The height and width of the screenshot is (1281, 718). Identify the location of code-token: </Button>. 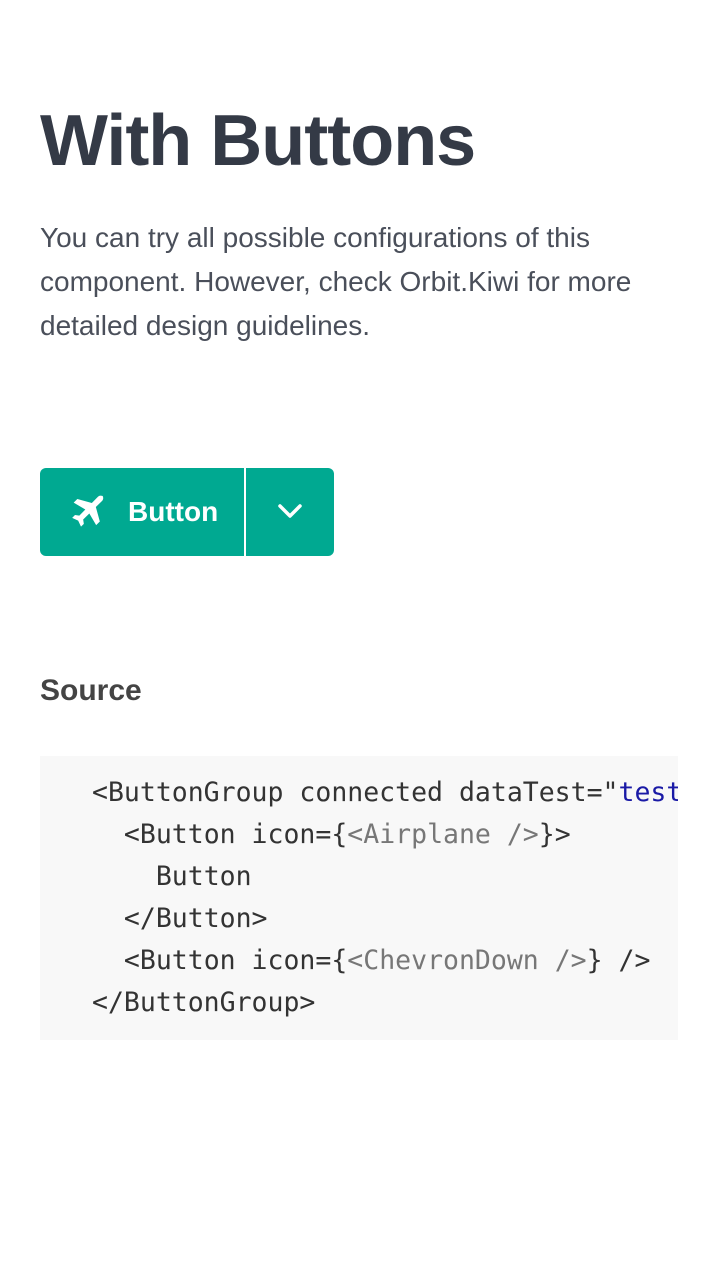
(195, 918).